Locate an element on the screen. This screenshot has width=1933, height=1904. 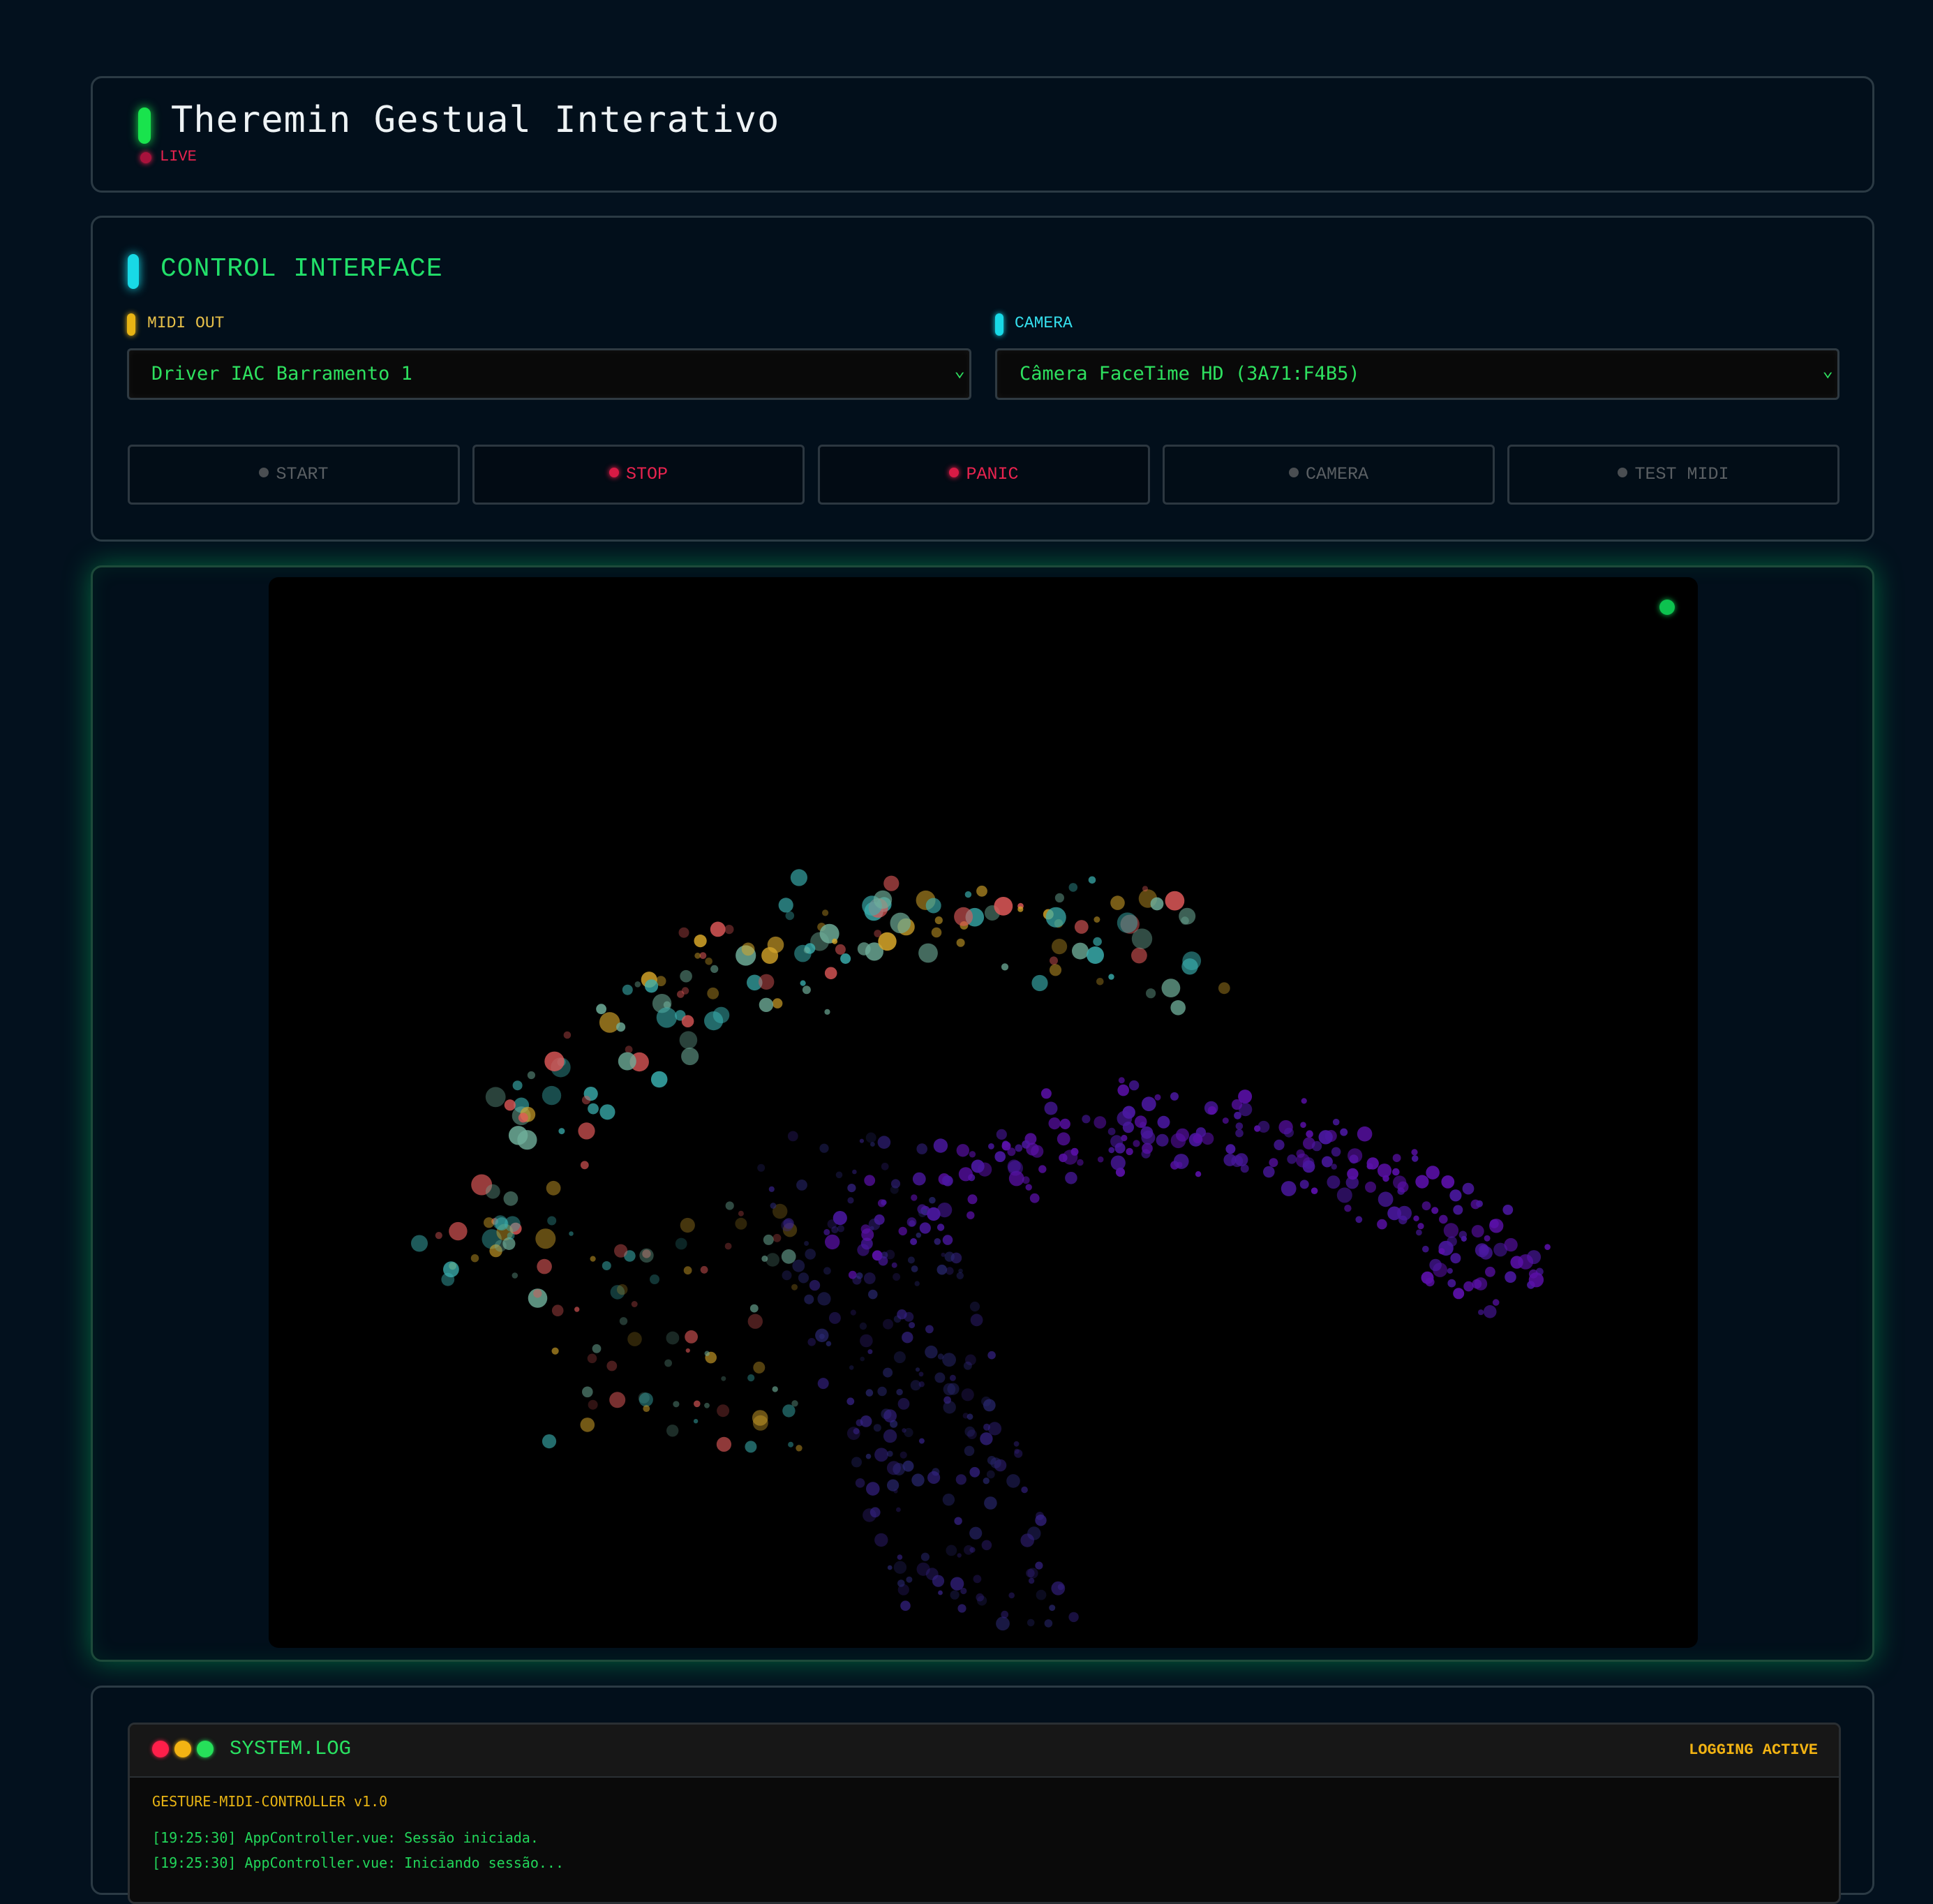
panic-button-label: PANIC is located at coordinates (992, 474).